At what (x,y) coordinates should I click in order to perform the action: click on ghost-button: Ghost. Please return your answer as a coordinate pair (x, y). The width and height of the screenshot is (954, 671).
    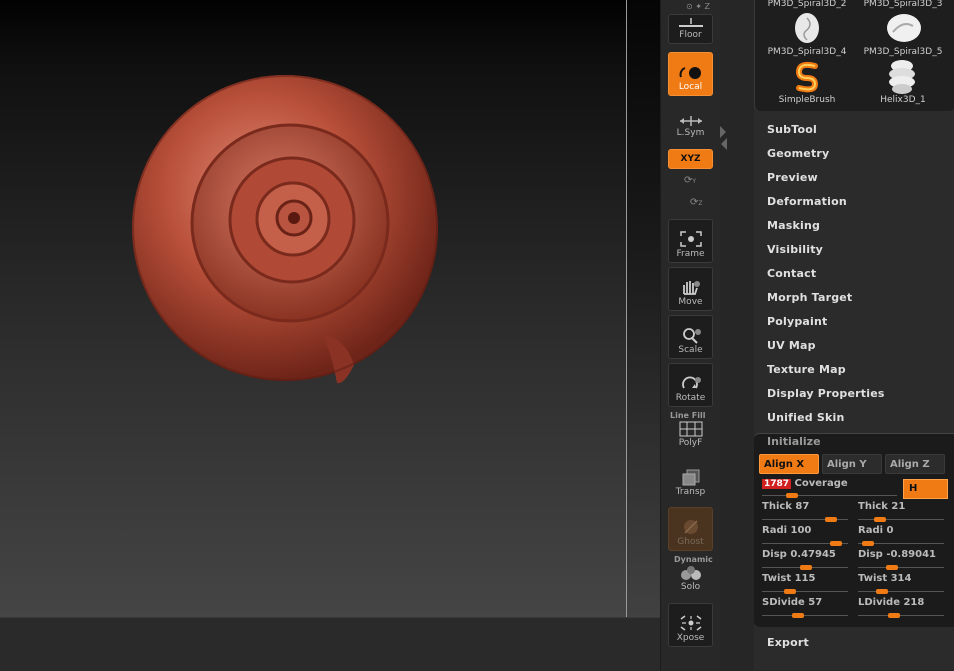
    Looking at the image, I should click on (690, 529).